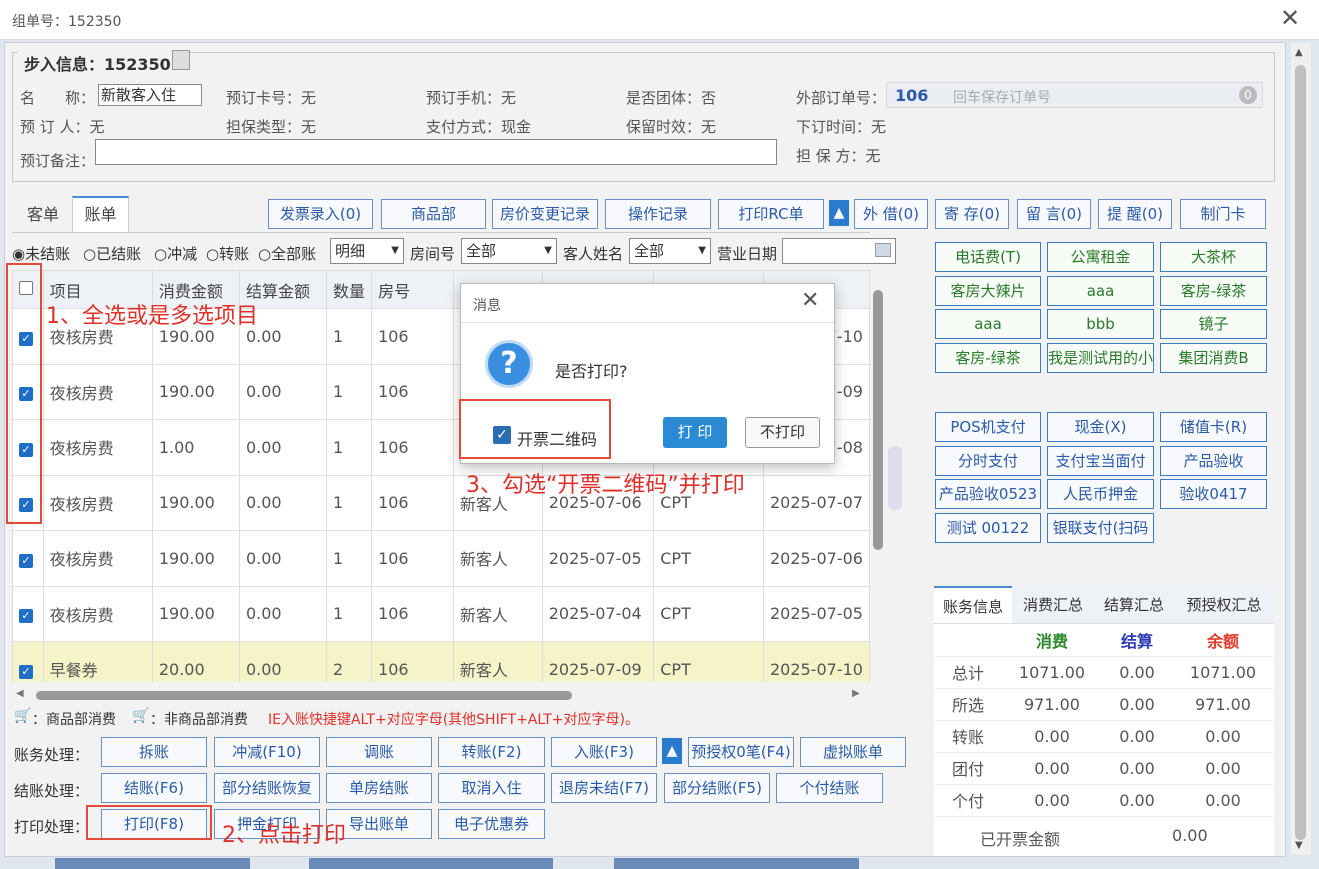  I want to click on partial-restore-button: 部分结账恢复, so click(267, 788).